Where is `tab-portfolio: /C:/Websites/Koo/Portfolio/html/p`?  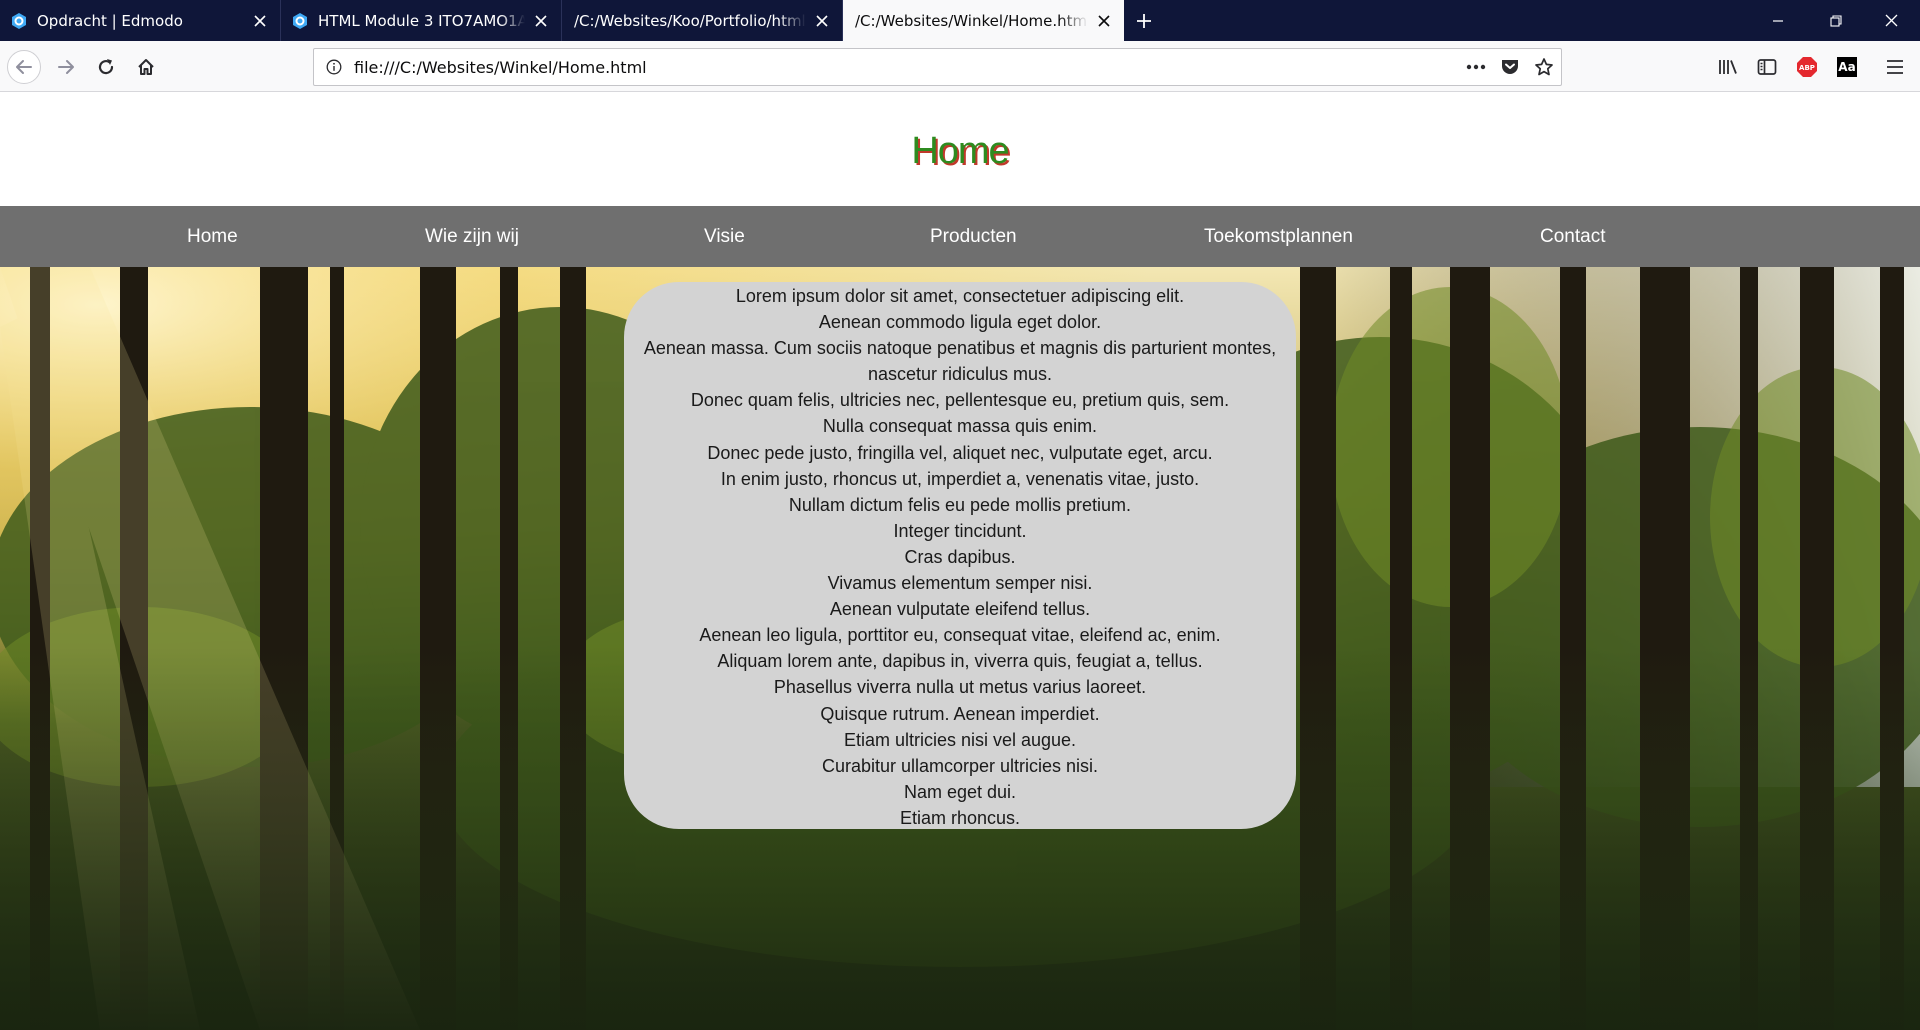
tab-portfolio: /C:/Websites/Koo/Portfolio/html/p is located at coordinates (702, 20).